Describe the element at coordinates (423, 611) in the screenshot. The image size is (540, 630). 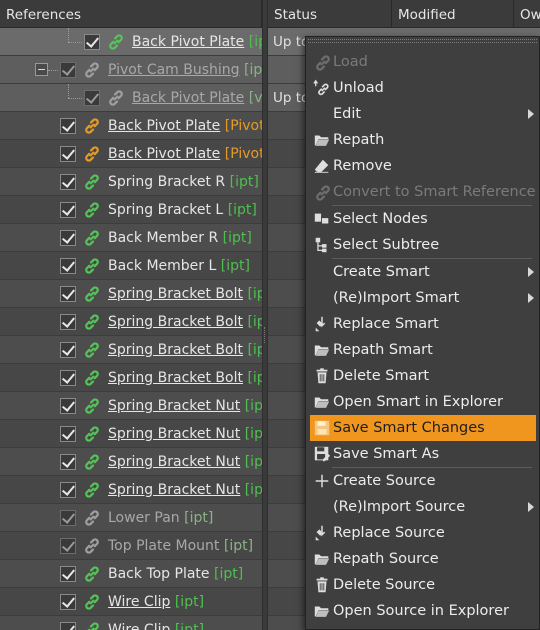
I see `menu-item-open-source-in-explorer: Open Source in Explorer` at that location.